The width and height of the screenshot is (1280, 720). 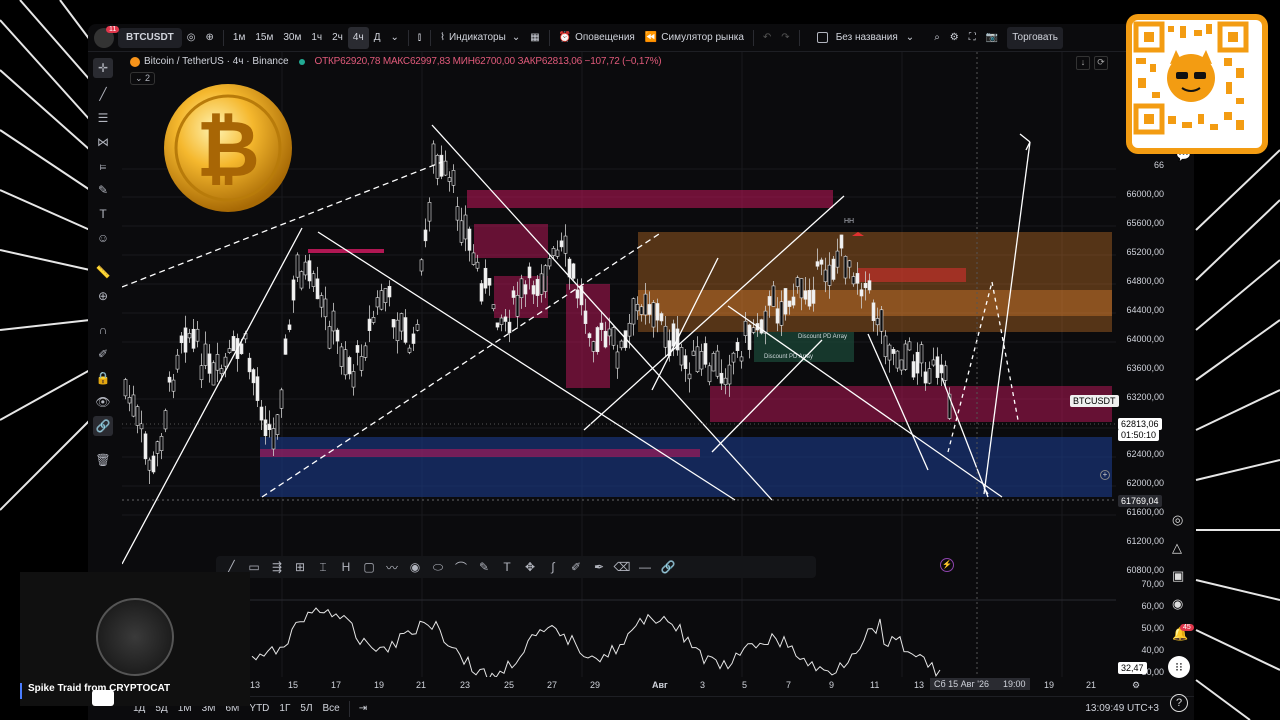 What do you see at coordinates (337, 38) in the screenshot?
I see `timeframe-2h: 2ч` at bounding box center [337, 38].